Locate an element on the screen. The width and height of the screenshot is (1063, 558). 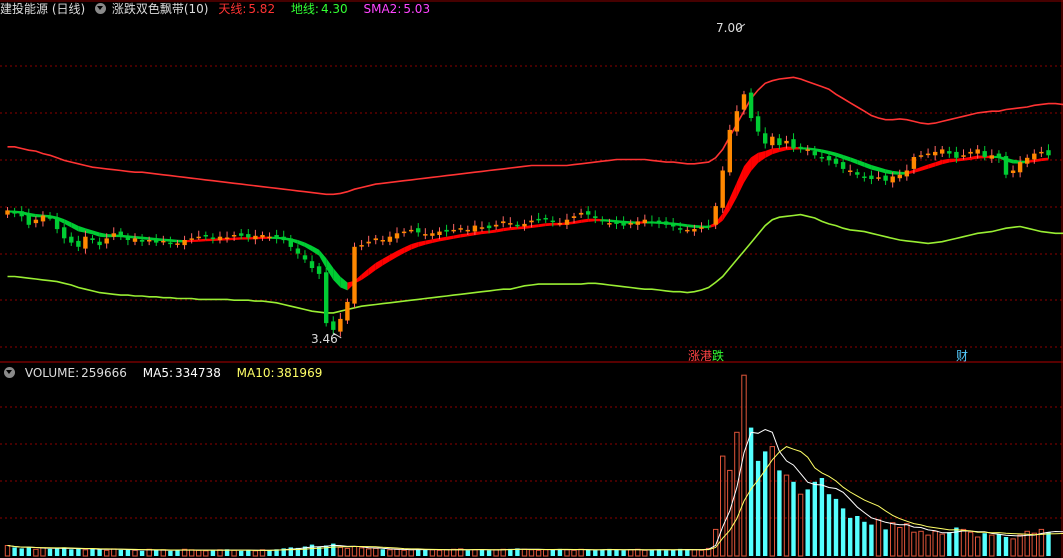
sma-label: SMA2: is located at coordinates (382, 9).